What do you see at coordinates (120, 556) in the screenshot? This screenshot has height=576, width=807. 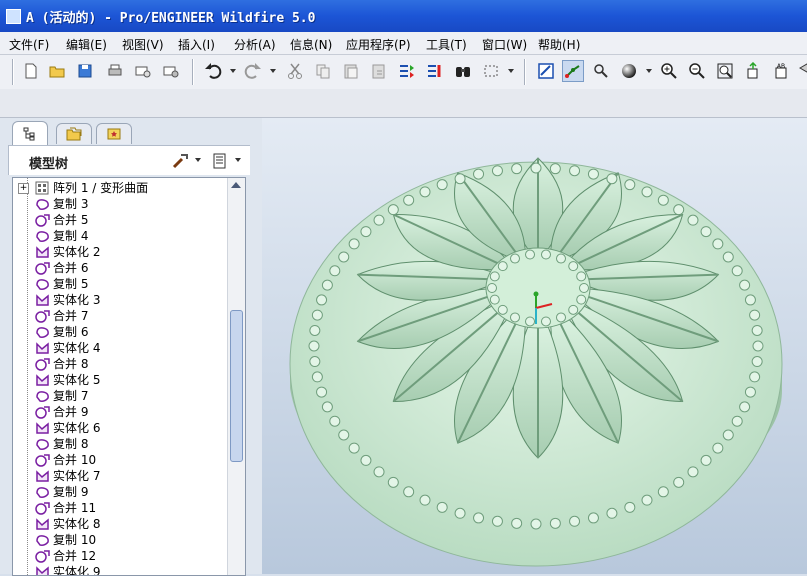 I see `tree-item: 合并 12` at bounding box center [120, 556].